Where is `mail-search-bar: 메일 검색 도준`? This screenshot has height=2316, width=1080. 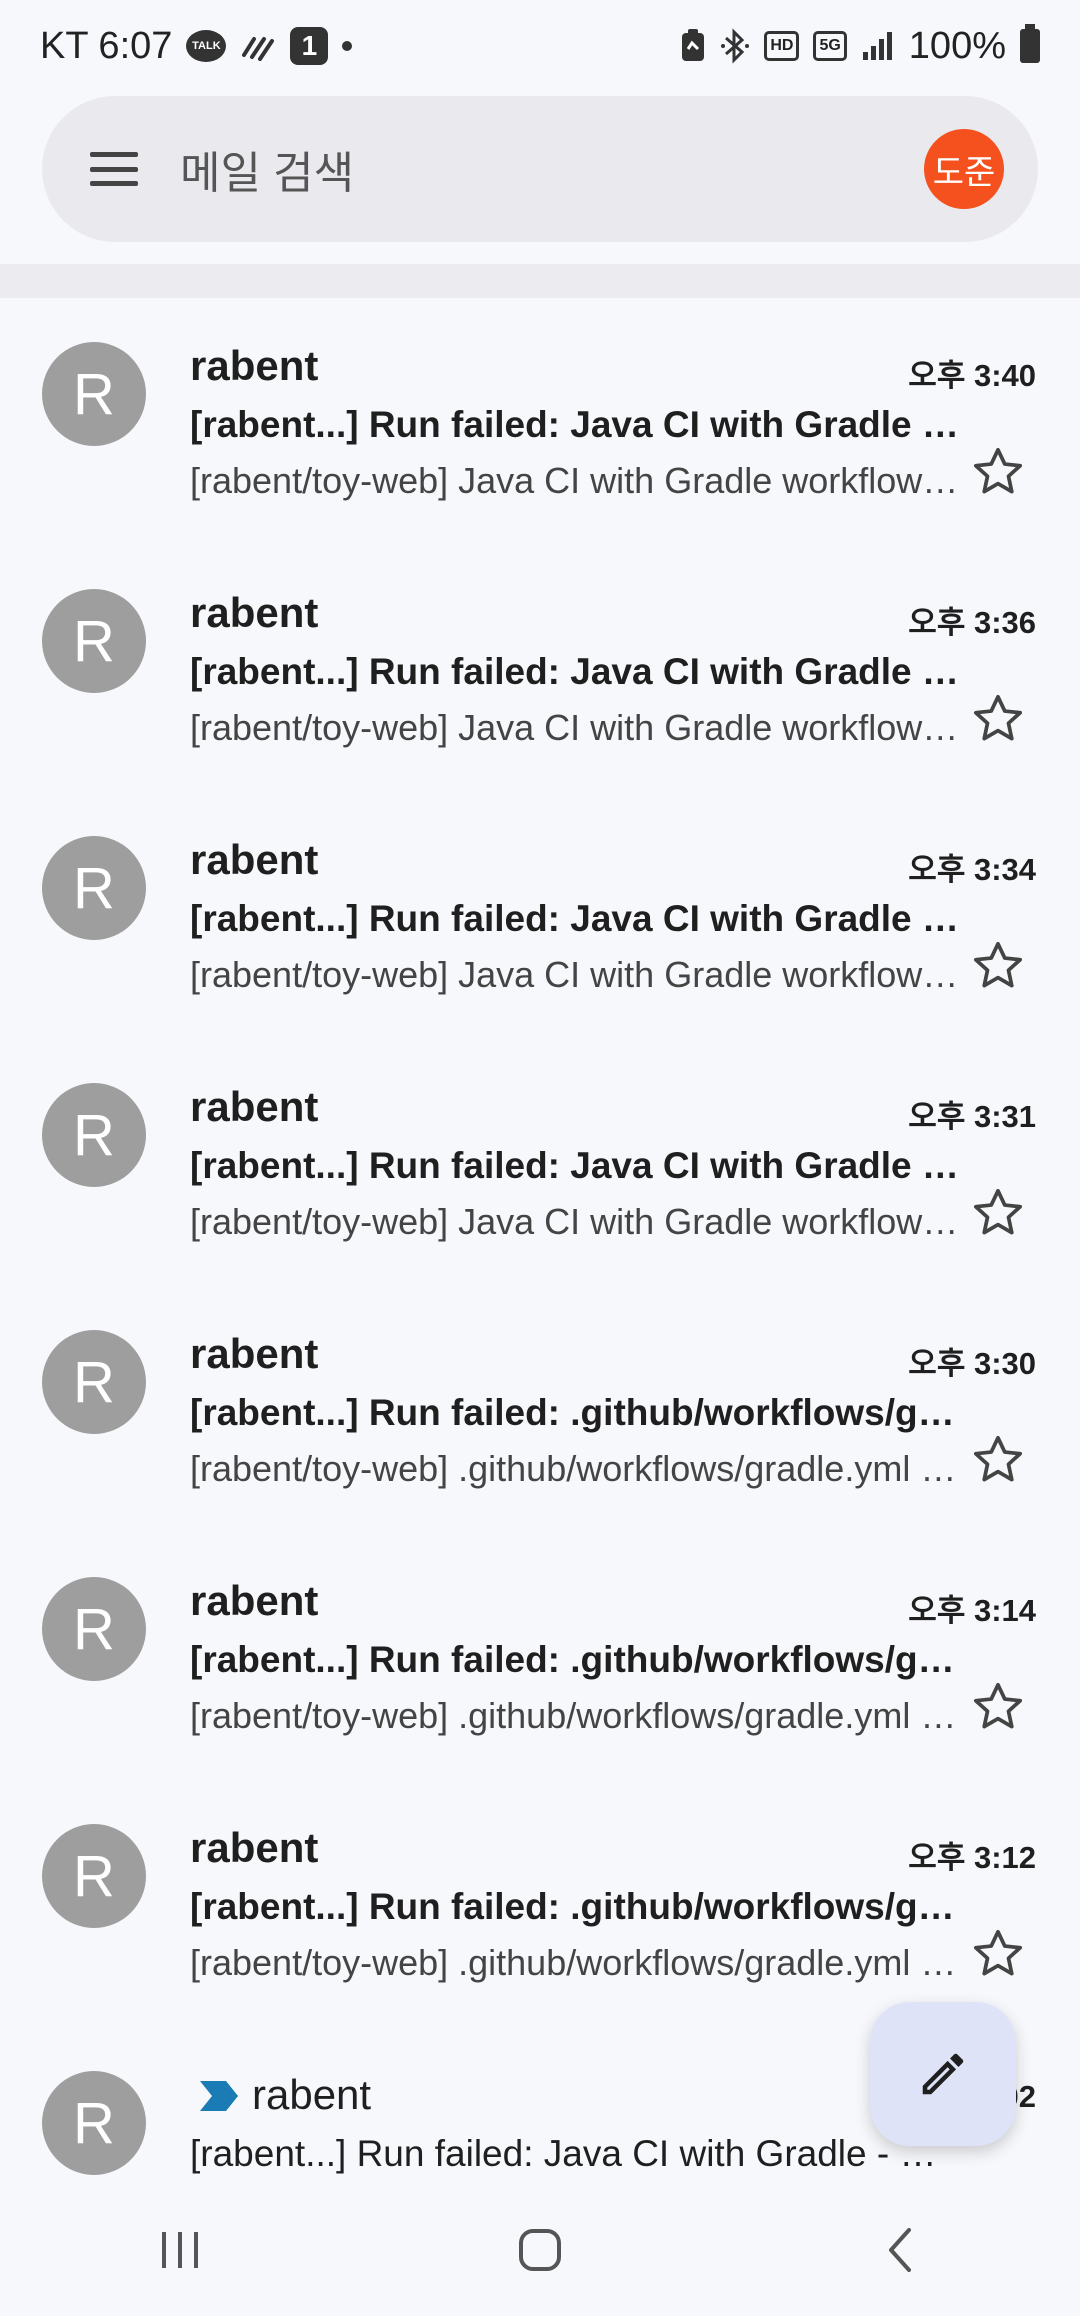 mail-search-bar: 메일 검색 도준 is located at coordinates (540, 169).